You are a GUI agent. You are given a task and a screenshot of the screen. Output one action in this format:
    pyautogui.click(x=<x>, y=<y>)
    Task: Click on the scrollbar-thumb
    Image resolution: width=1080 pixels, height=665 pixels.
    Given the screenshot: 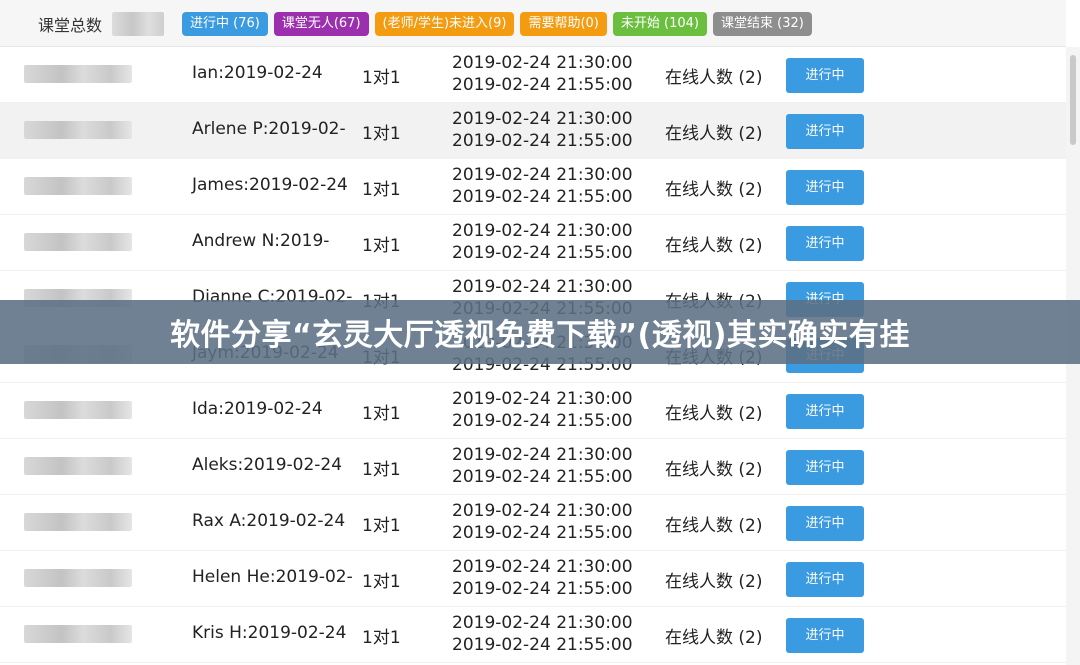 What is the action you would take?
    pyautogui.click(x=1073, y=100)
    